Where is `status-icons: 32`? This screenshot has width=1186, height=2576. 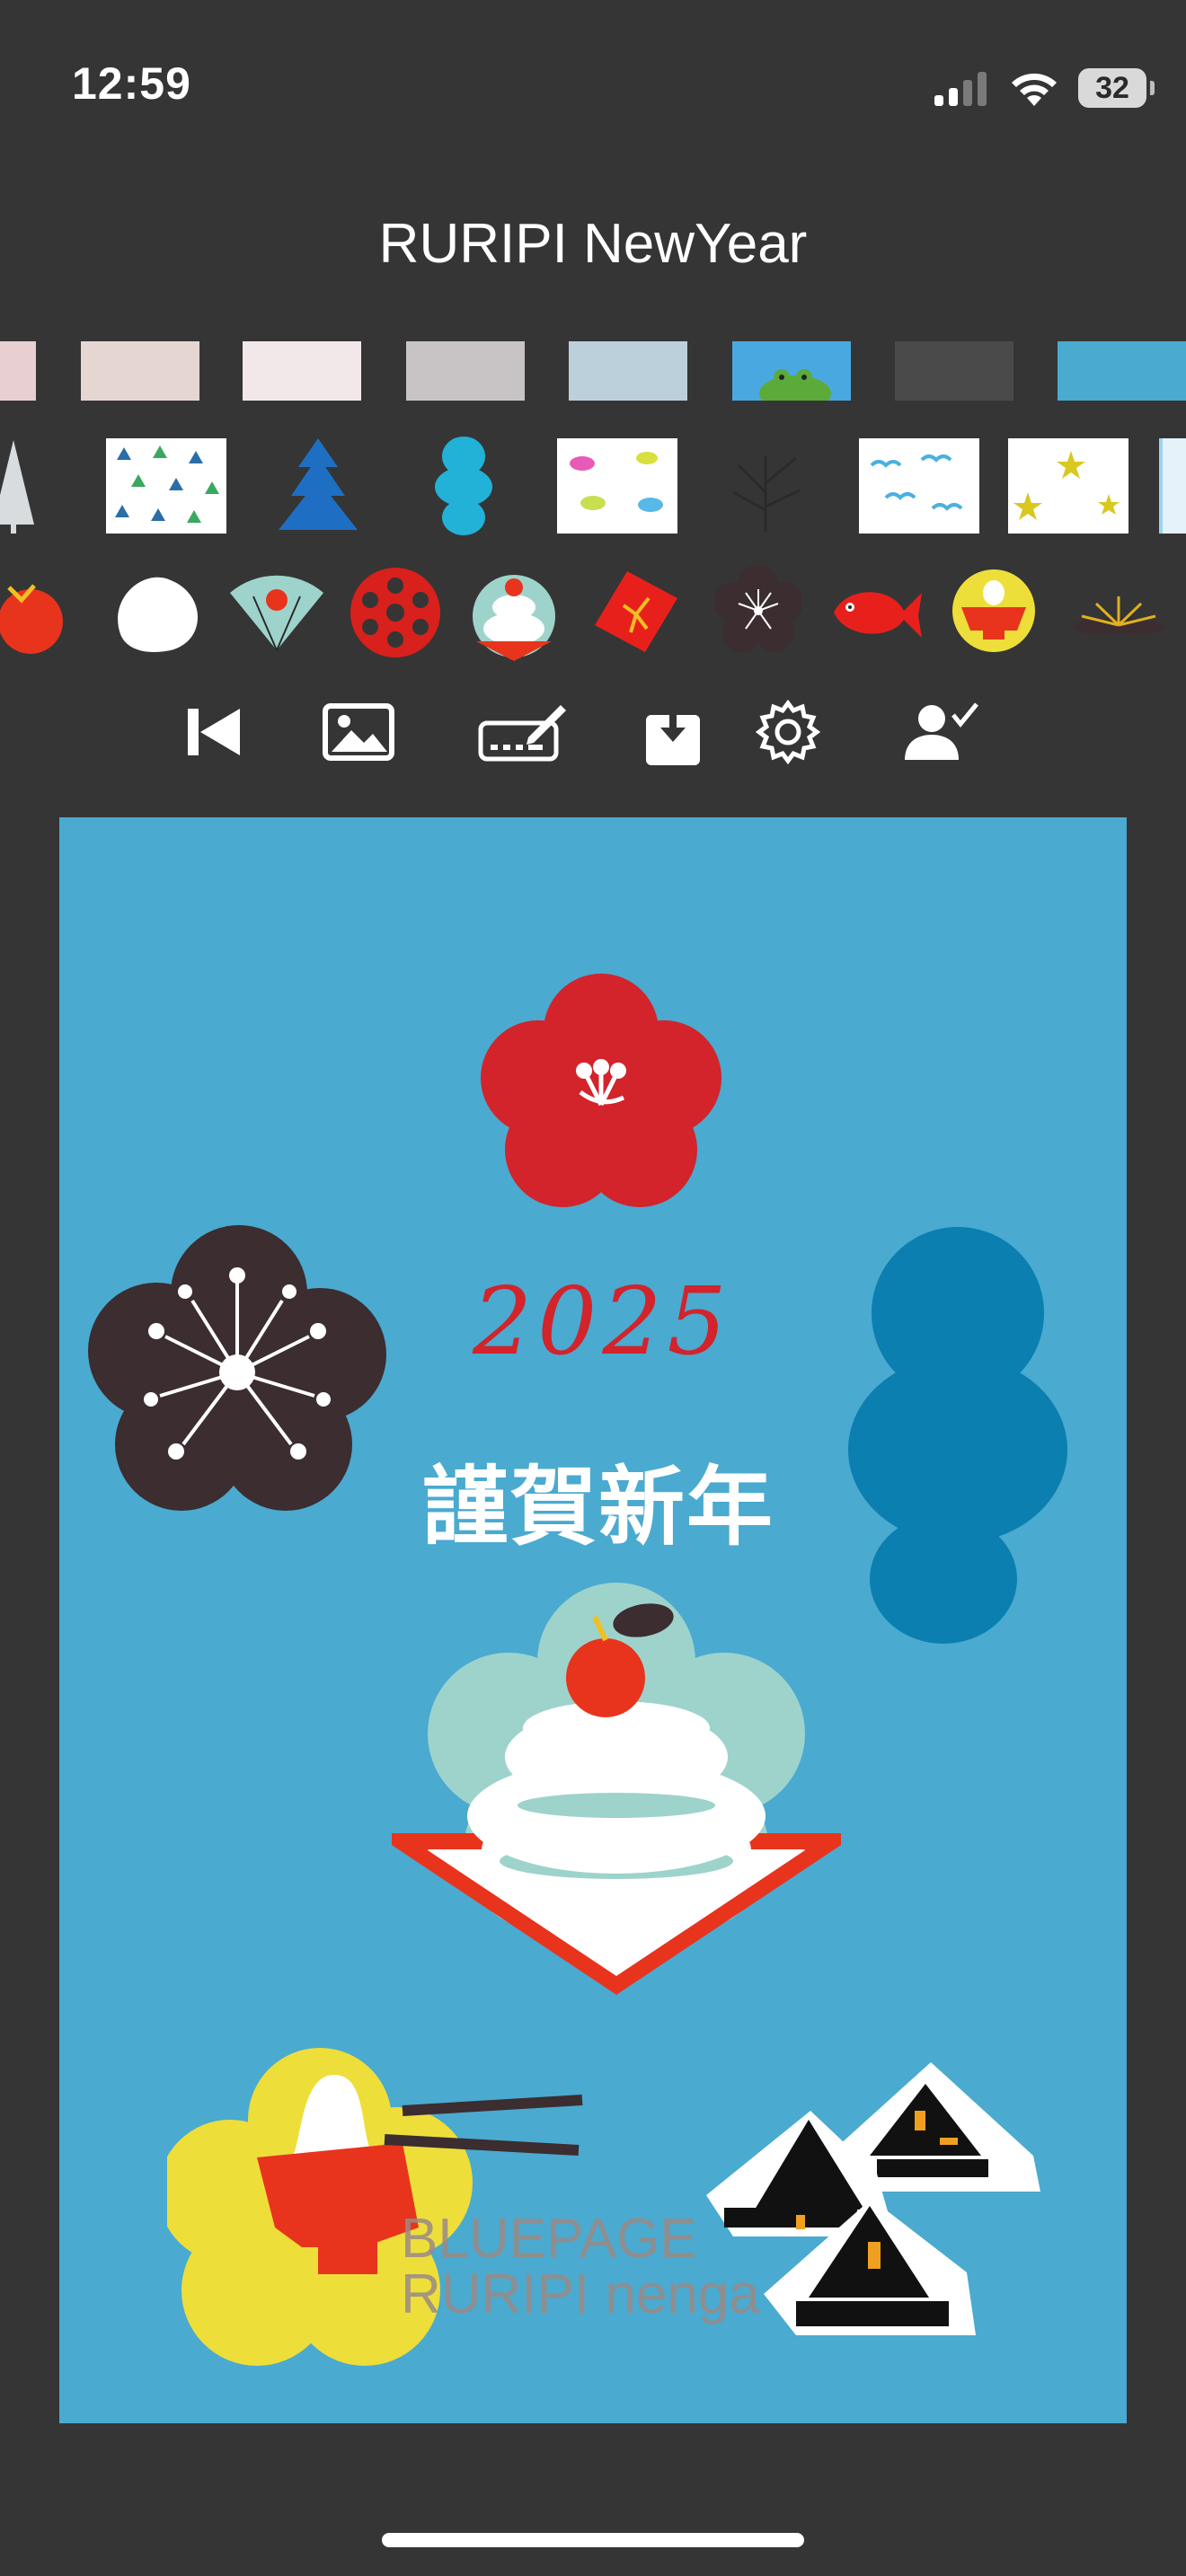
status-icons: 32 is located at coordinates (1044, 88).